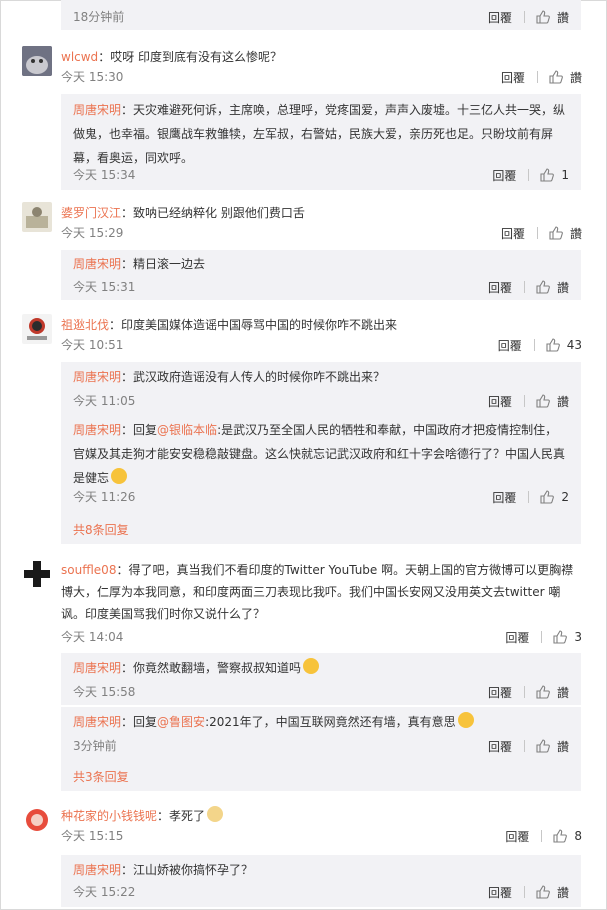 This screenshot has height=910, width=607. I want to click on comment-time: 今天 15:30, so click(92, 77).